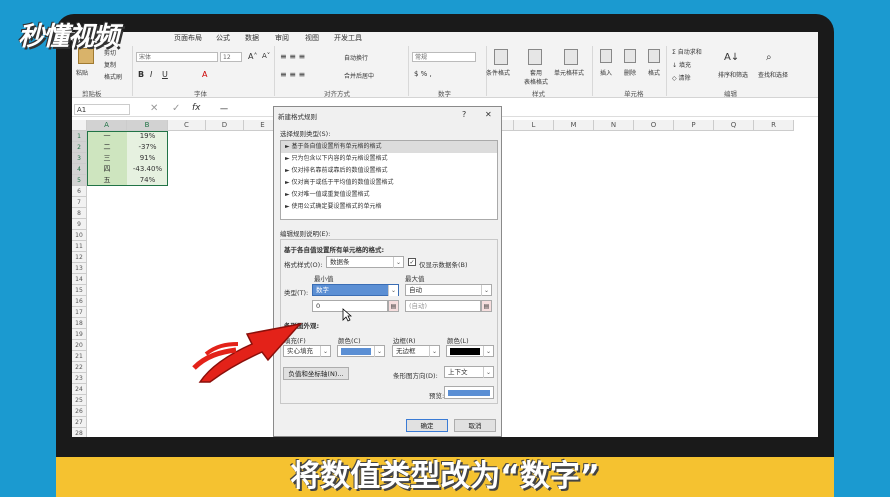 Image resolution: width=890 pixels, height=497 pixels. I want to click on column-header: A, so click(107, 125).